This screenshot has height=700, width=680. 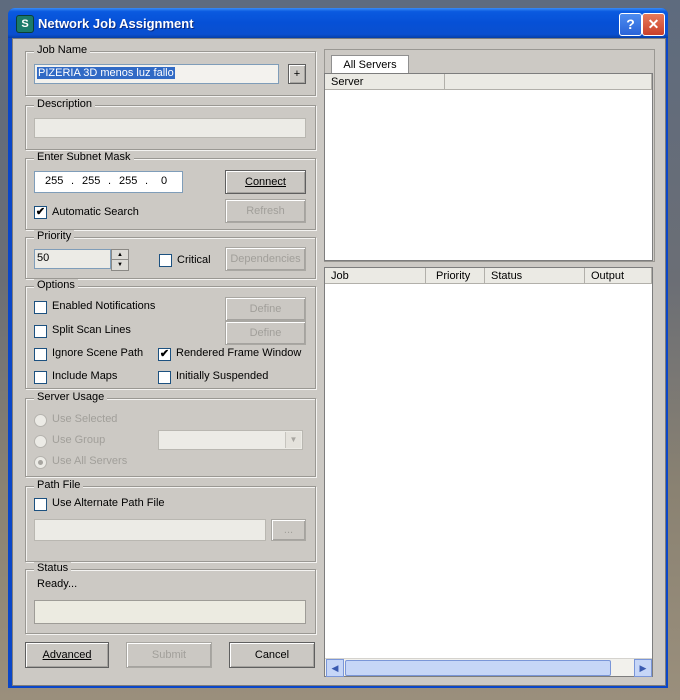 I want to click on description-group: Description, so click(x=170, y=124).